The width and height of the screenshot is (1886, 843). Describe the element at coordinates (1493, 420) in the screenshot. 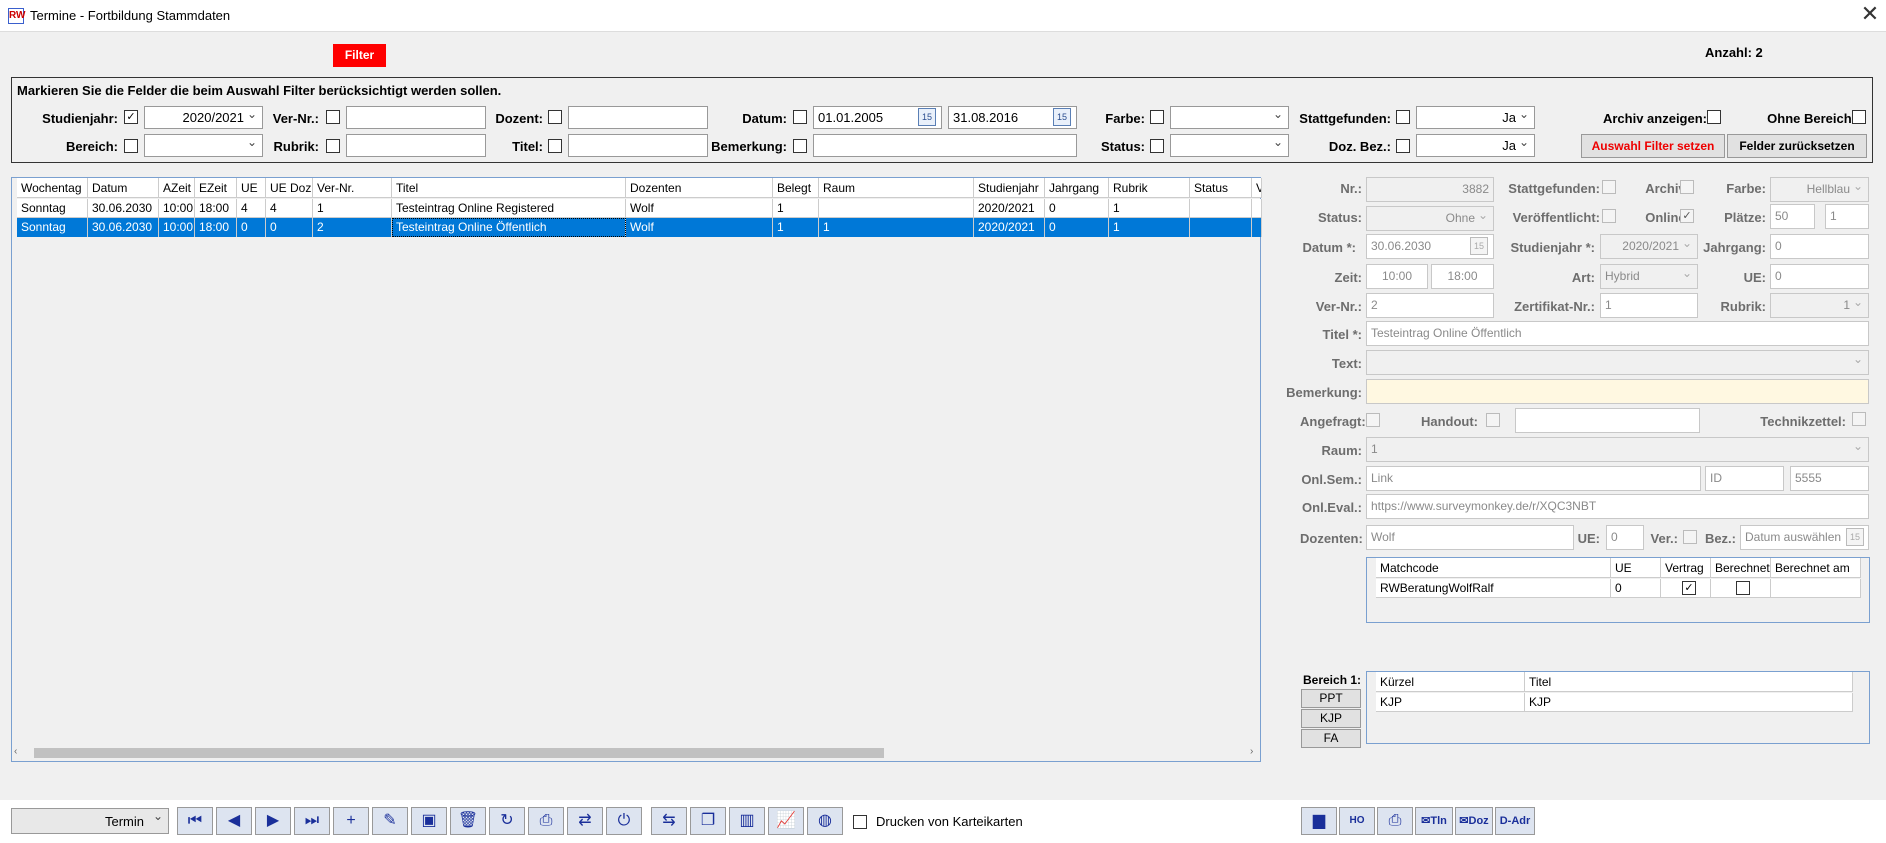

I see `detail-handout-checkbox` at that location.